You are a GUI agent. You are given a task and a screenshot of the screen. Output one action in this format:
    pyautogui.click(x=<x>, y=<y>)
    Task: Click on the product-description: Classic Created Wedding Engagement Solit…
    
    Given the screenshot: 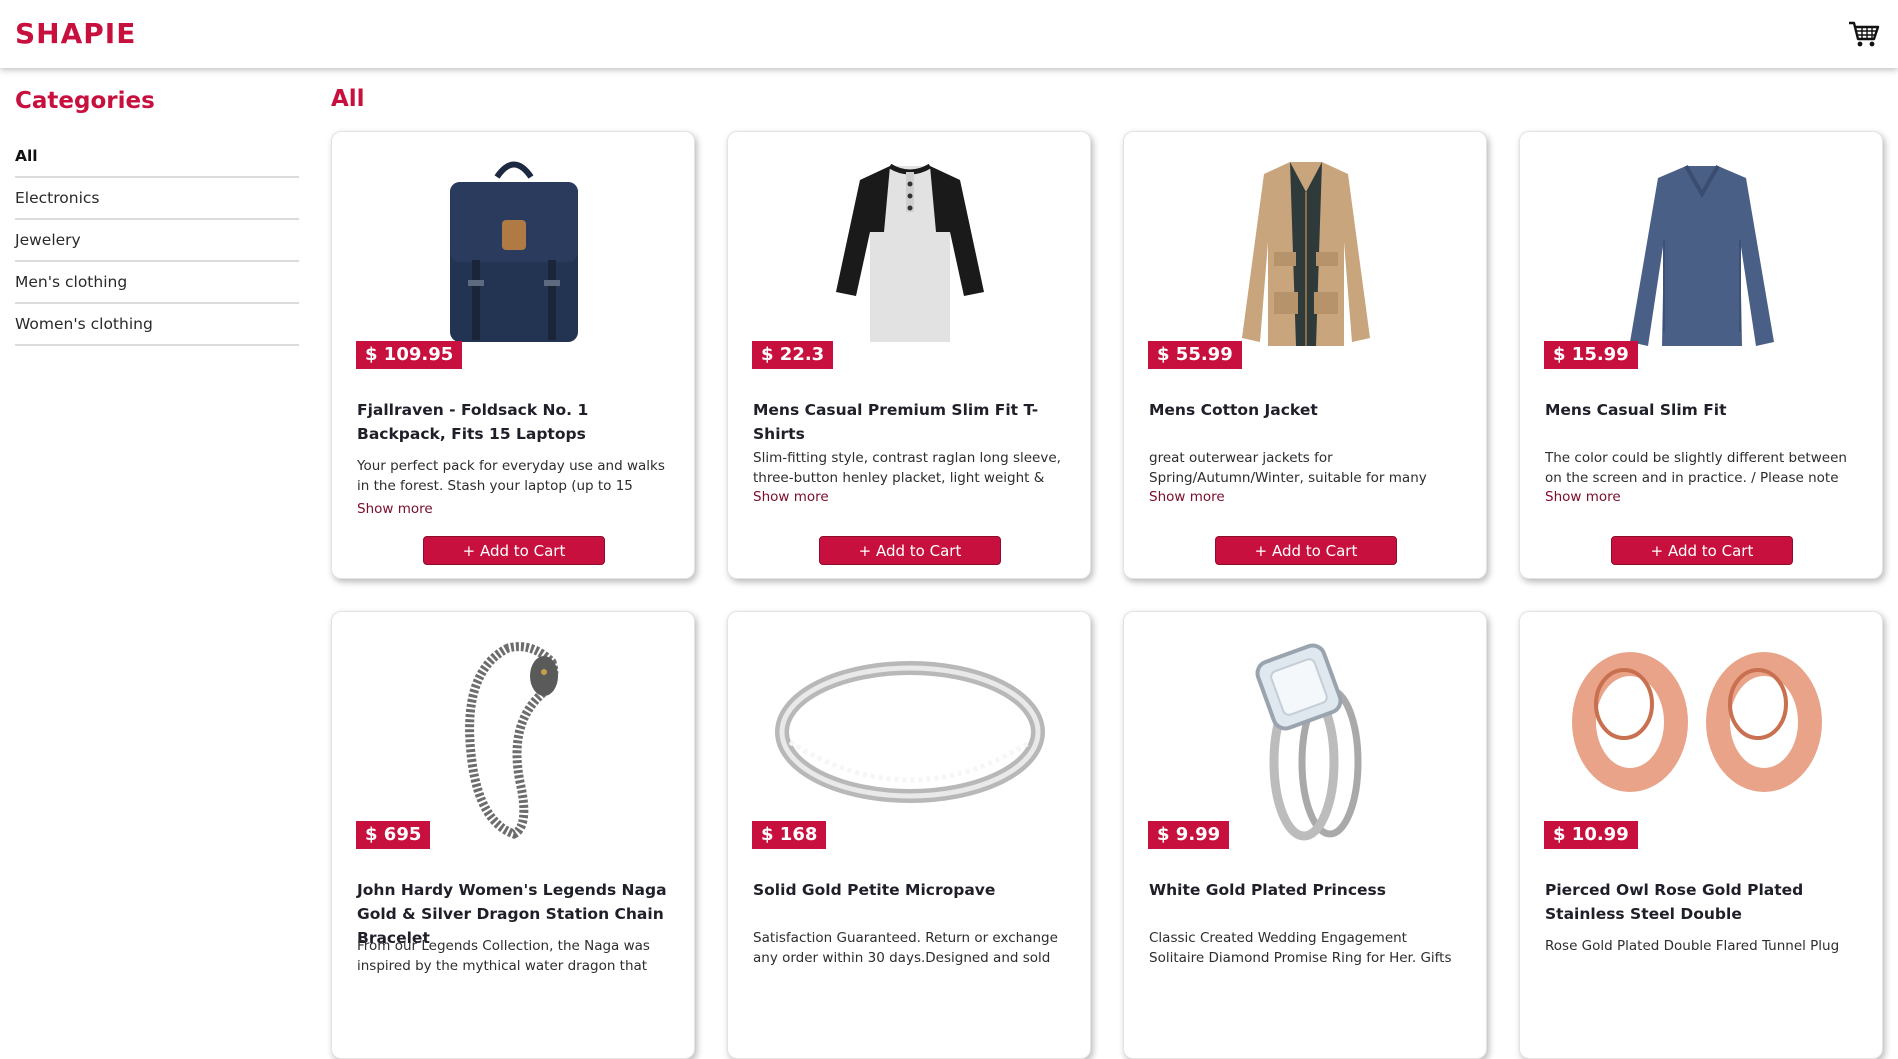 What is the action you would take?
    pyautogui.click(x=1300, y=948)
    